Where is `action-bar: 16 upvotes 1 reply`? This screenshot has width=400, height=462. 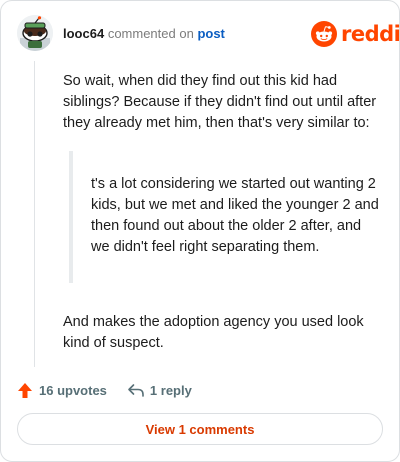
action-bar: 16 upvotes 1 reply is located at coordinates (104, 390).